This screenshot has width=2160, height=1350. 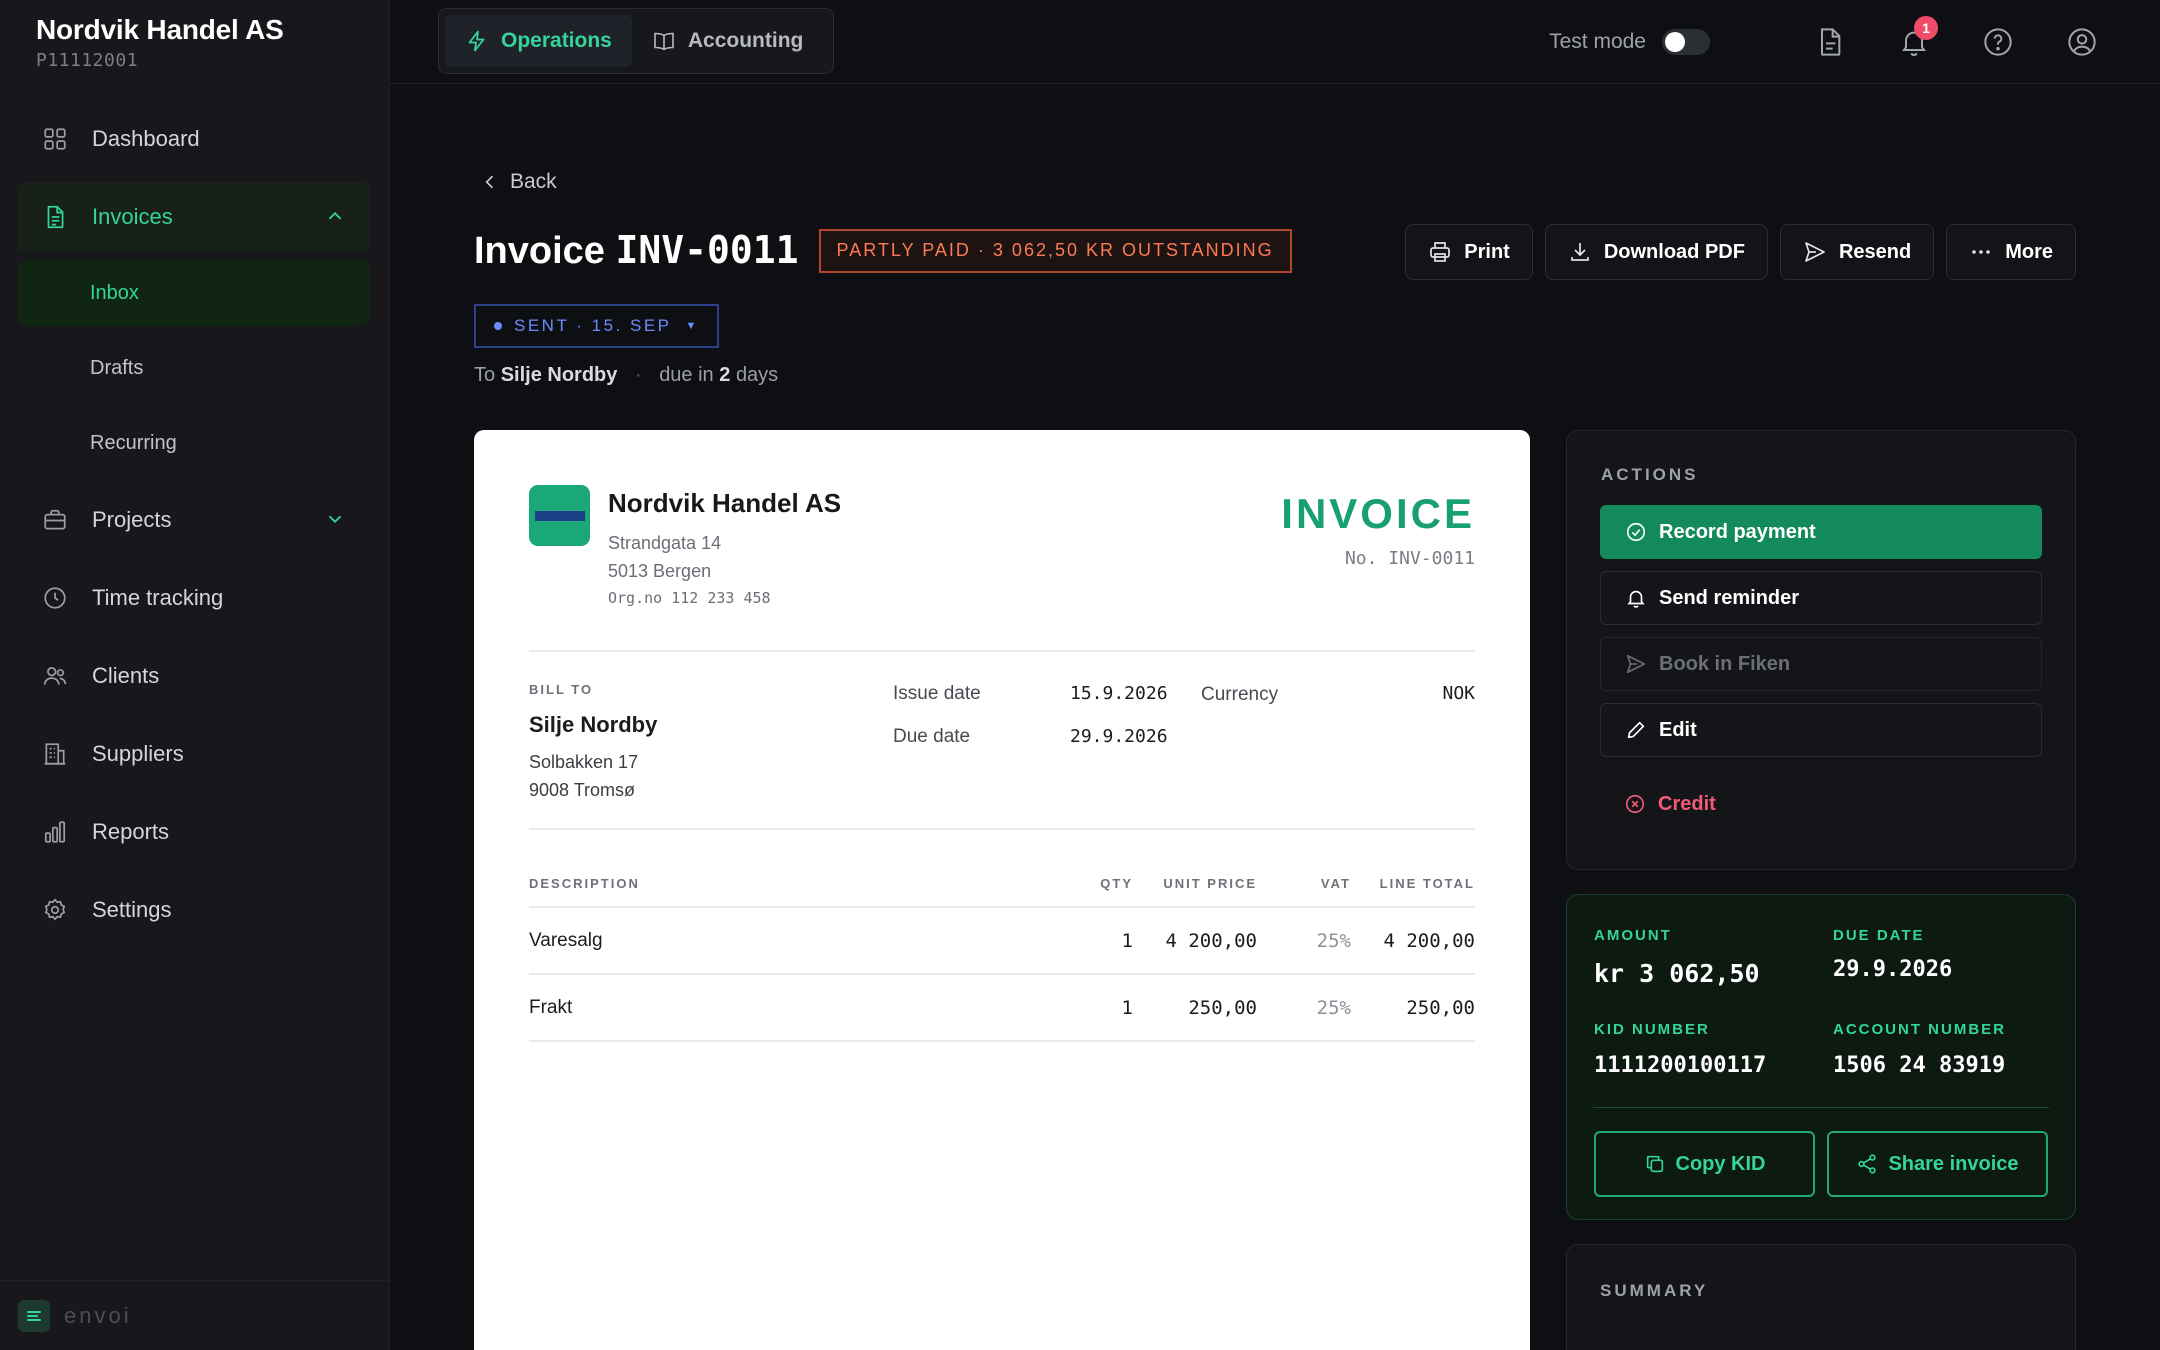 I want to click on button-label: Print, so click(x=1487, y=251).